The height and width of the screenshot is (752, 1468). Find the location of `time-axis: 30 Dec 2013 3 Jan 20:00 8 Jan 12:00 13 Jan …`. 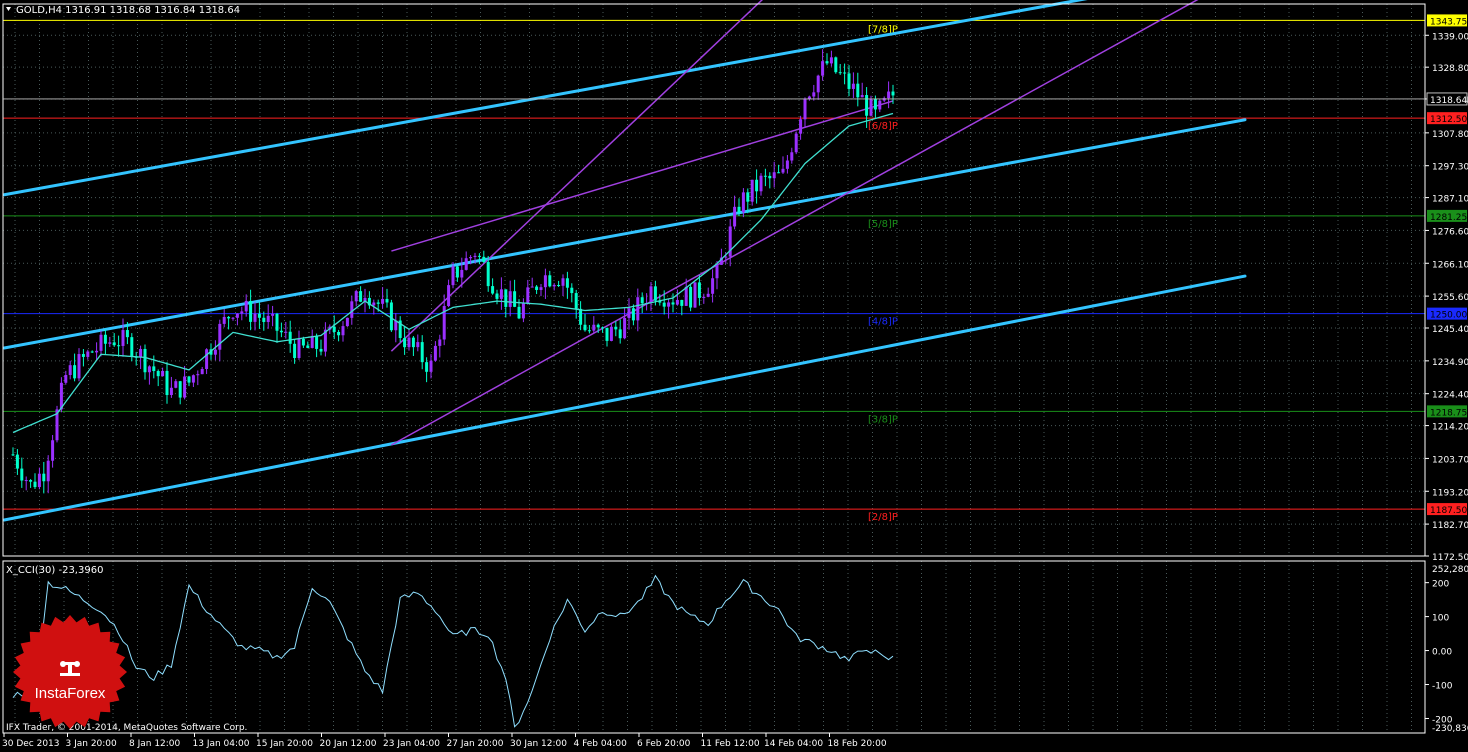

time-axis: 30 Dec 2013 3 Jan 20:00 8 Jan 12:00 13 Jan … is located at coordinates (444, 741).